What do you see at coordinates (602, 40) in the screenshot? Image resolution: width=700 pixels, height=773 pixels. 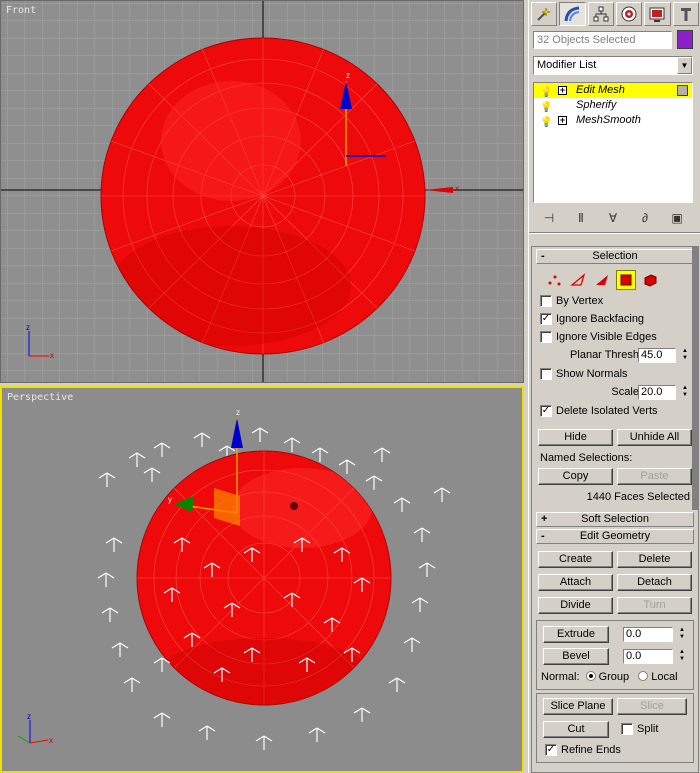 I see `object-name-field: 32 Objects Selected` at bounding box center [602, 40].